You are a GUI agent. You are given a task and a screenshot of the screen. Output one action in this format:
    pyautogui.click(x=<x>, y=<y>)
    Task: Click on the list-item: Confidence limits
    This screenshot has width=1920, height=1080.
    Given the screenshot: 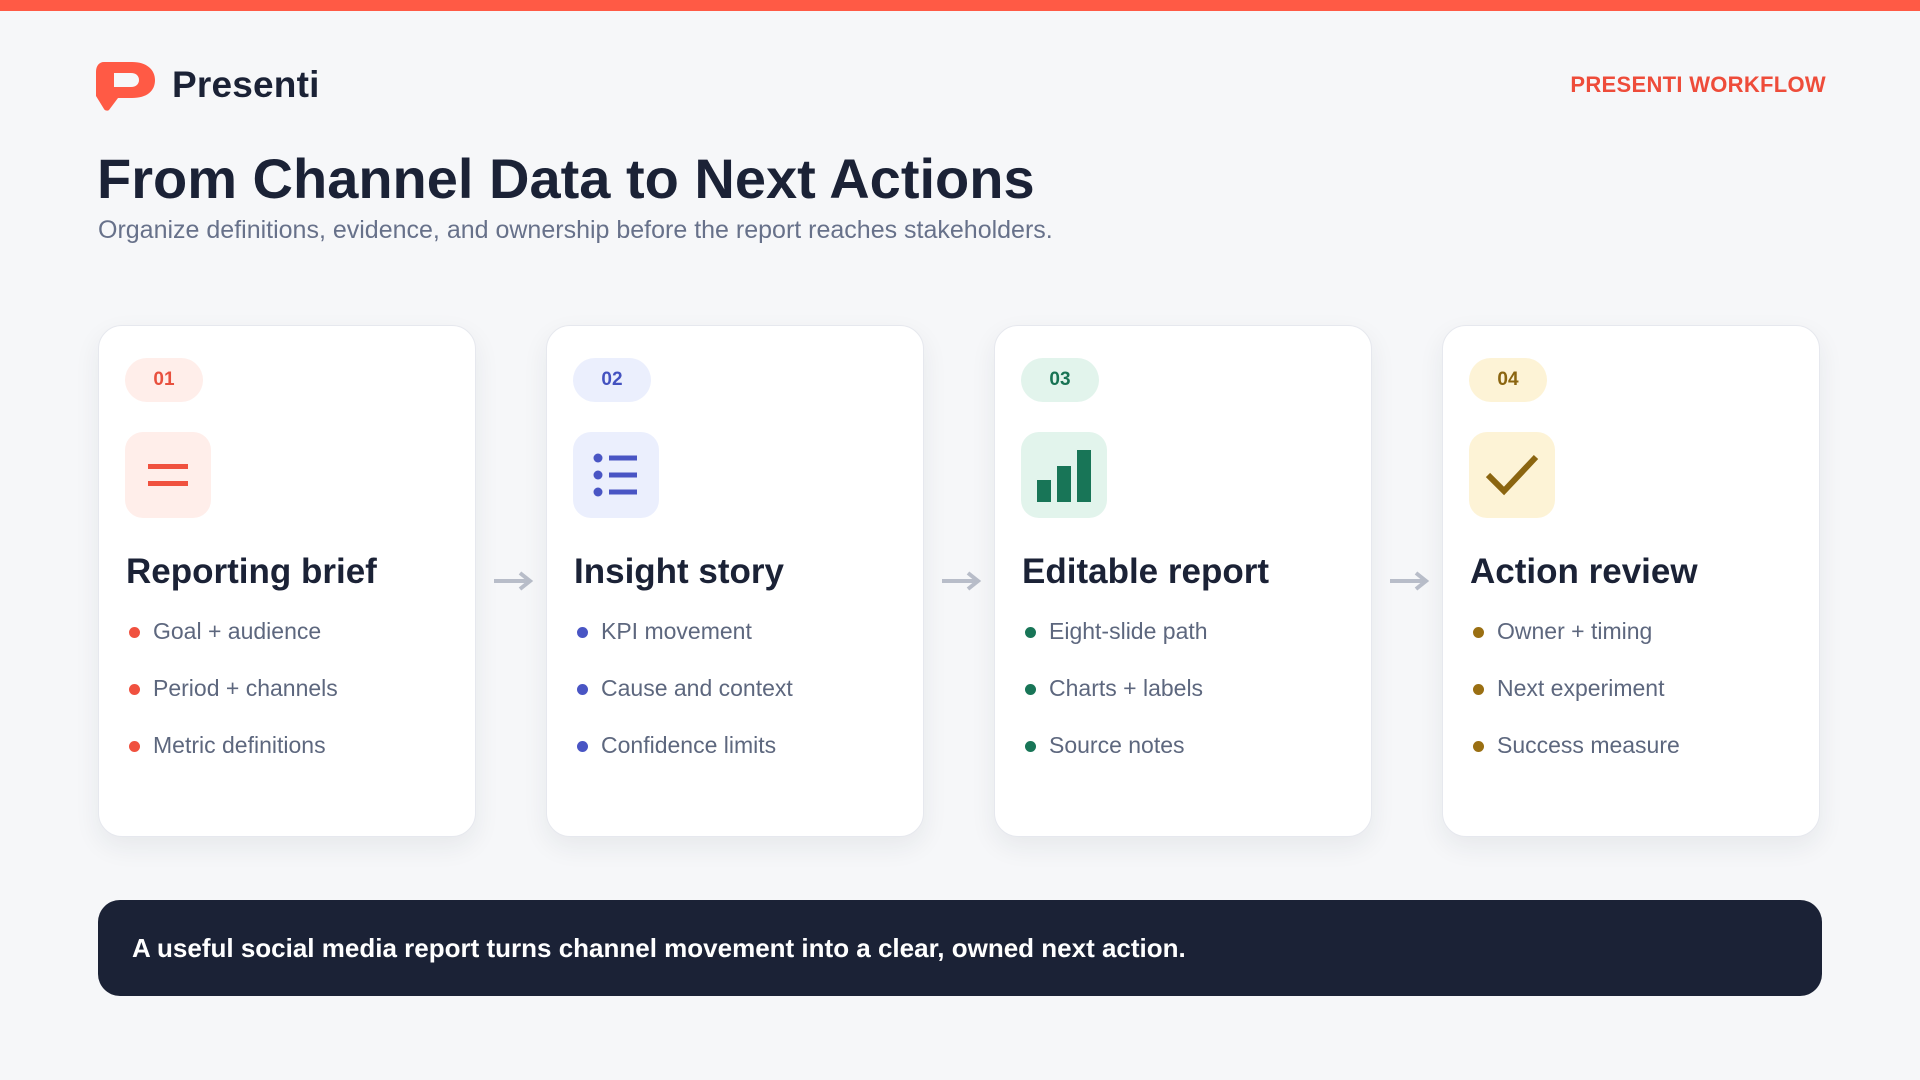 What is the action you would take?
    pyautogui.click(x=685, y=760)
    